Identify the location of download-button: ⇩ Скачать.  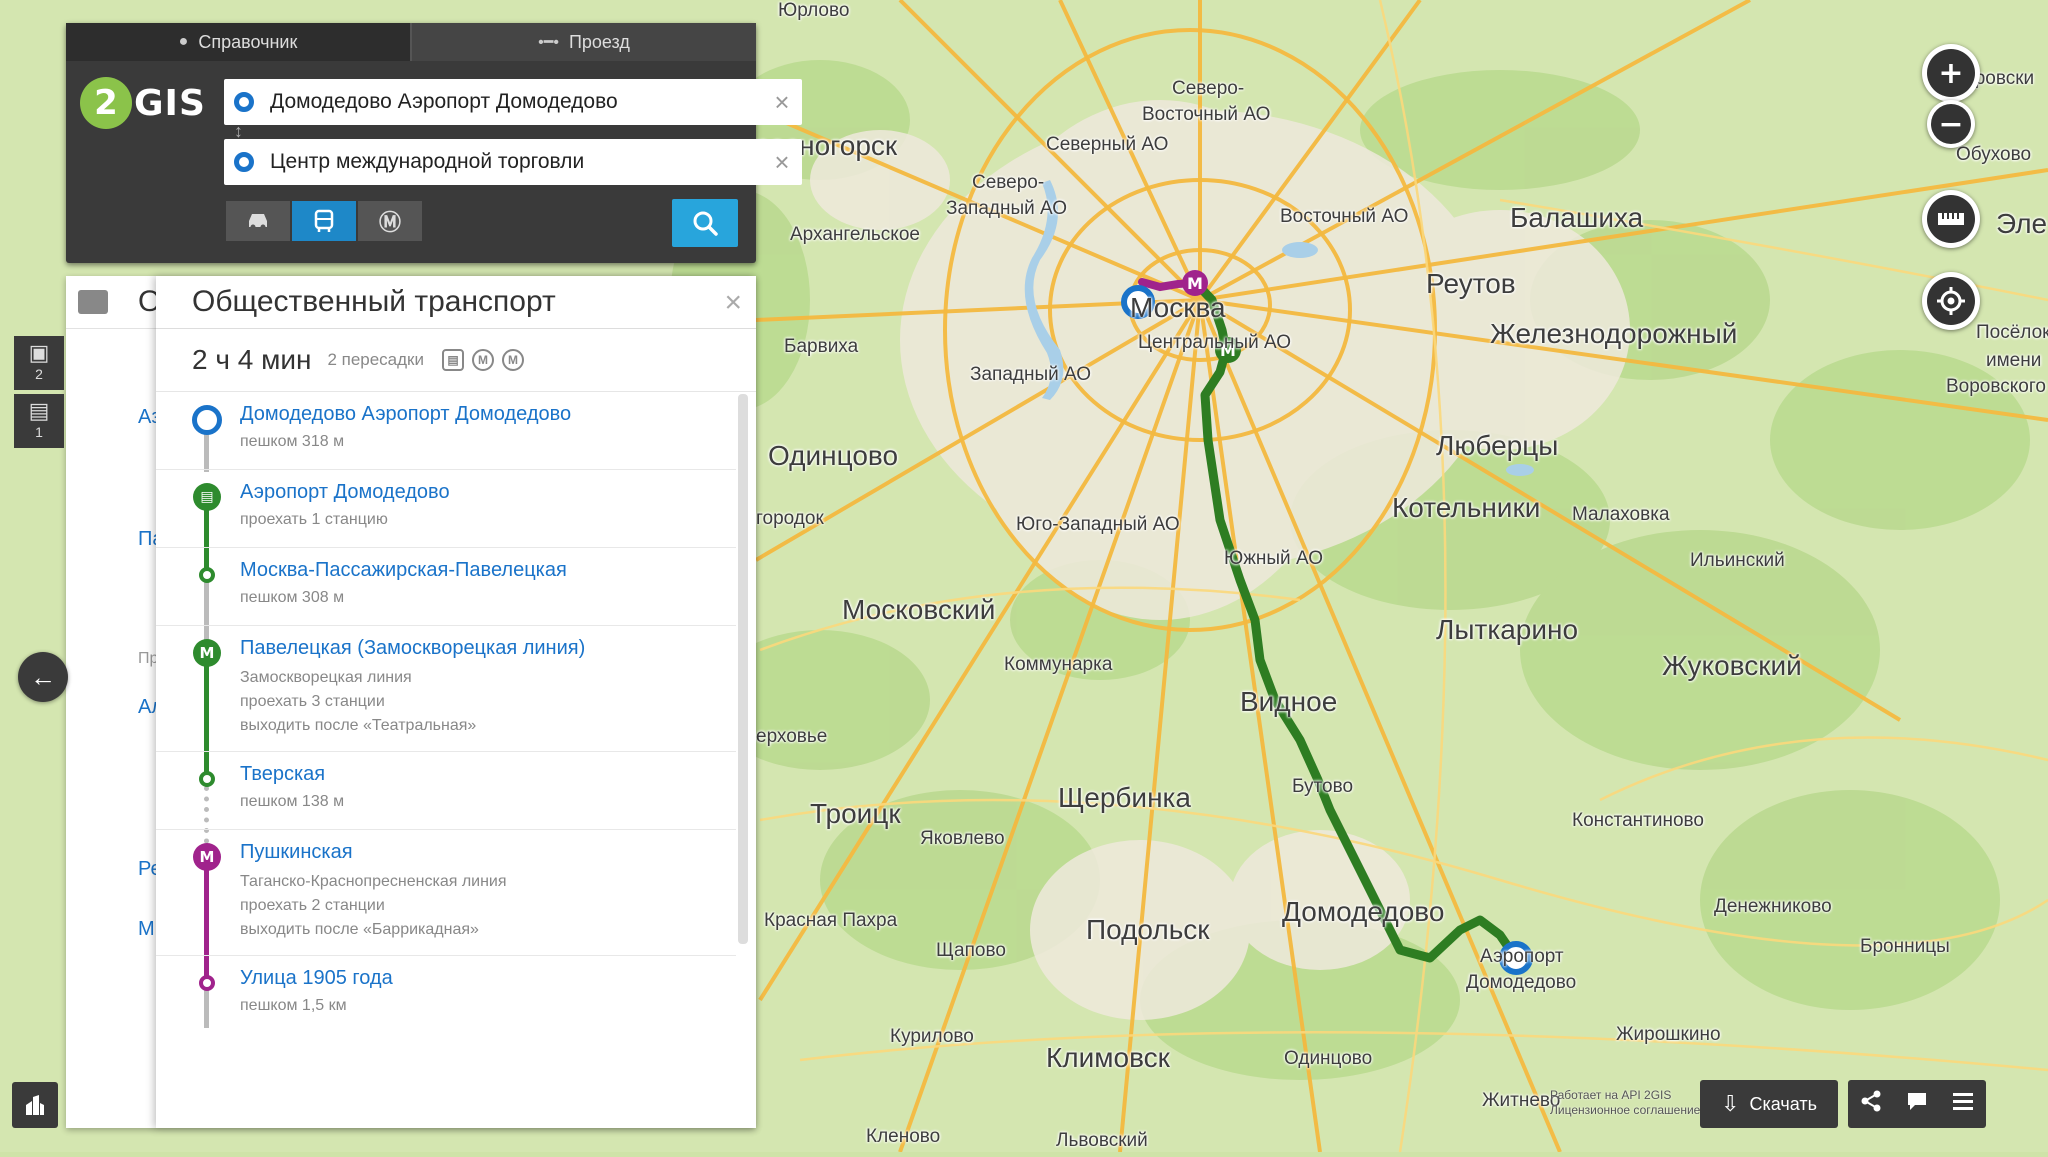
(1769, 1104).